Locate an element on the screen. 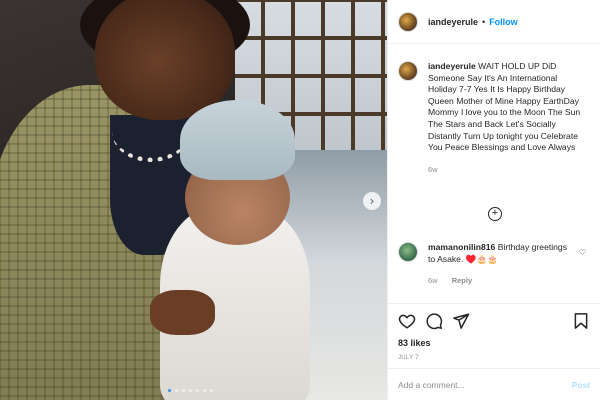 The image size is (600, 400). hand is located at coordinates (182, 312).